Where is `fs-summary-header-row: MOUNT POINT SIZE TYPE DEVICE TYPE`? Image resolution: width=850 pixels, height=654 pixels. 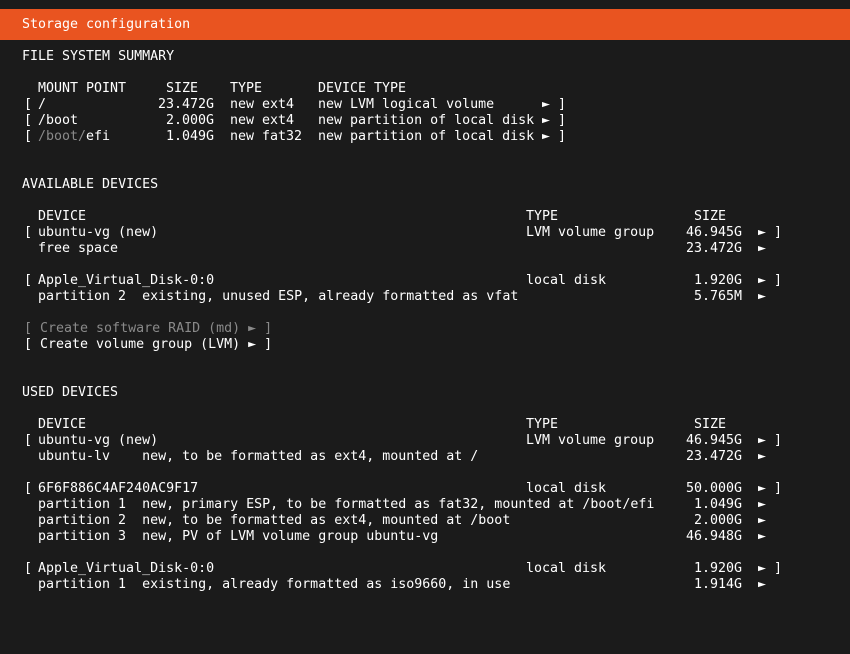 fs-summary-header-row: MOUNT POINT SIZE TYPE DEVICE TYPE is located at coordinates (203, 89).